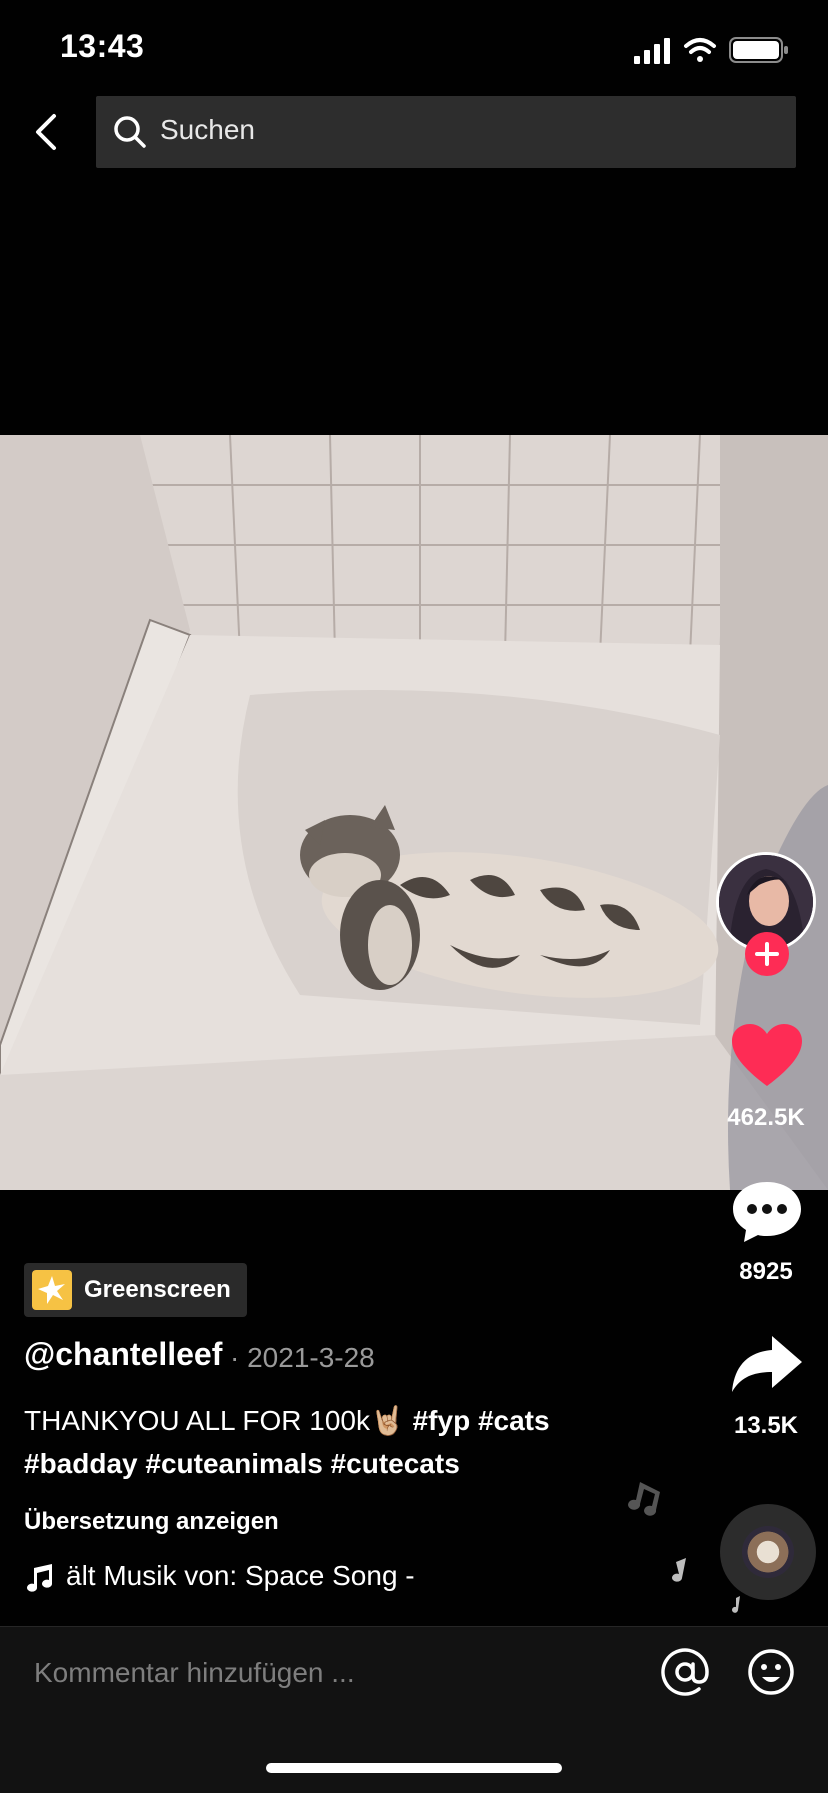 The width and height of the screenshot is (828, 1793). Describe the element at coordinates (240, 1576) in the screenshot. I see `music-title: ält Musik von: Space Song -` at that location.